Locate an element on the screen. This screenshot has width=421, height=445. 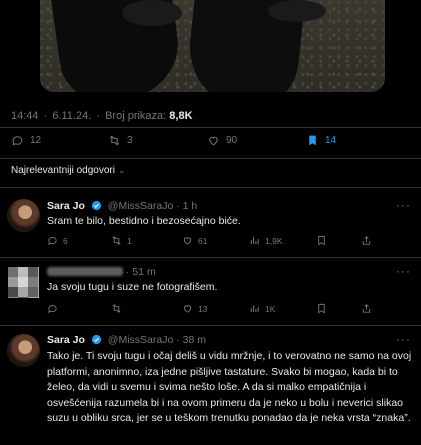
like-button: 61 is located at coordinates (194, 240).